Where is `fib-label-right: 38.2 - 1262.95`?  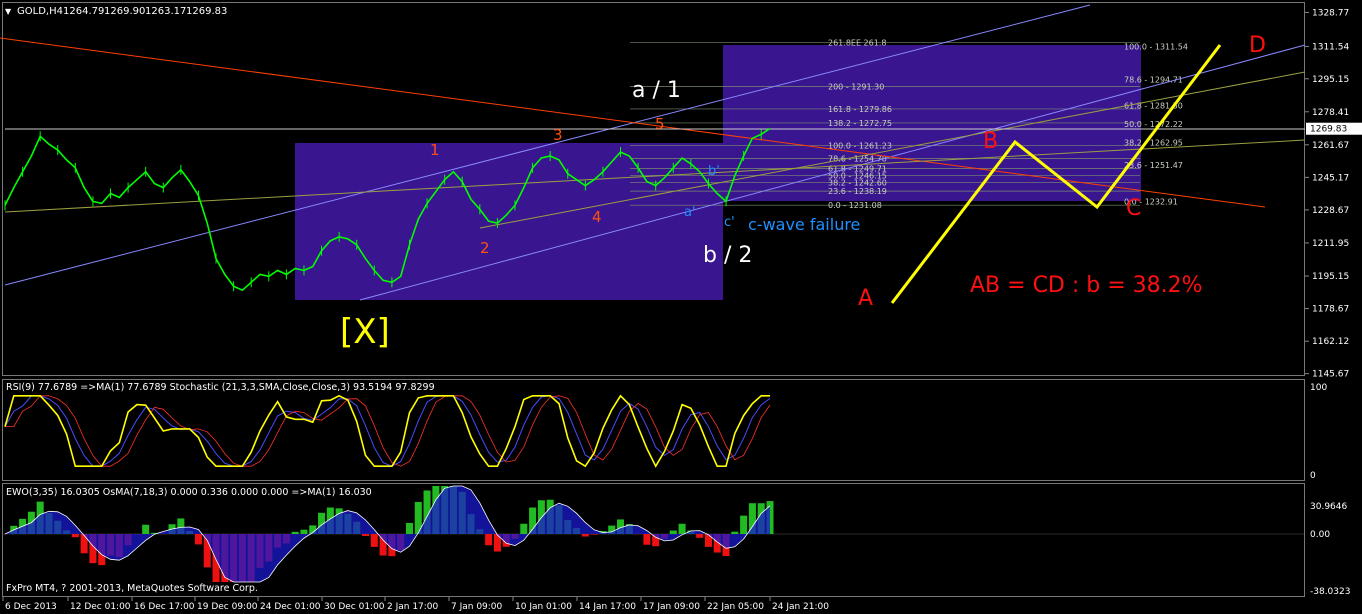
fib-label-right: 38.2 - 1262.95 is located at coordinates (1153, 142).